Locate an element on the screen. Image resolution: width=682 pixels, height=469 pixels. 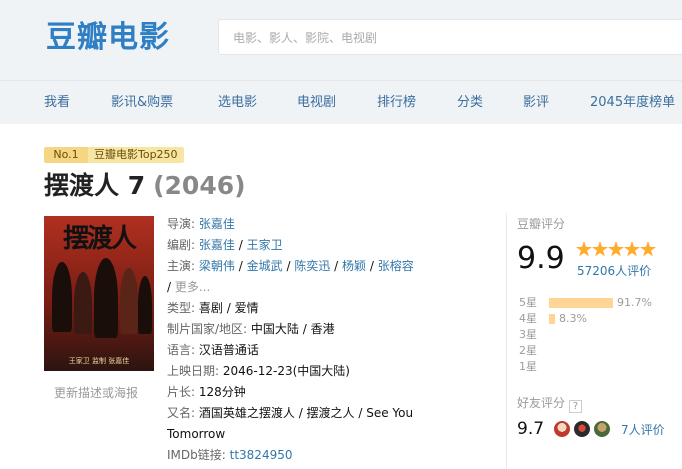
aka-value: Tomorrow is located at coordinates (196, 434).